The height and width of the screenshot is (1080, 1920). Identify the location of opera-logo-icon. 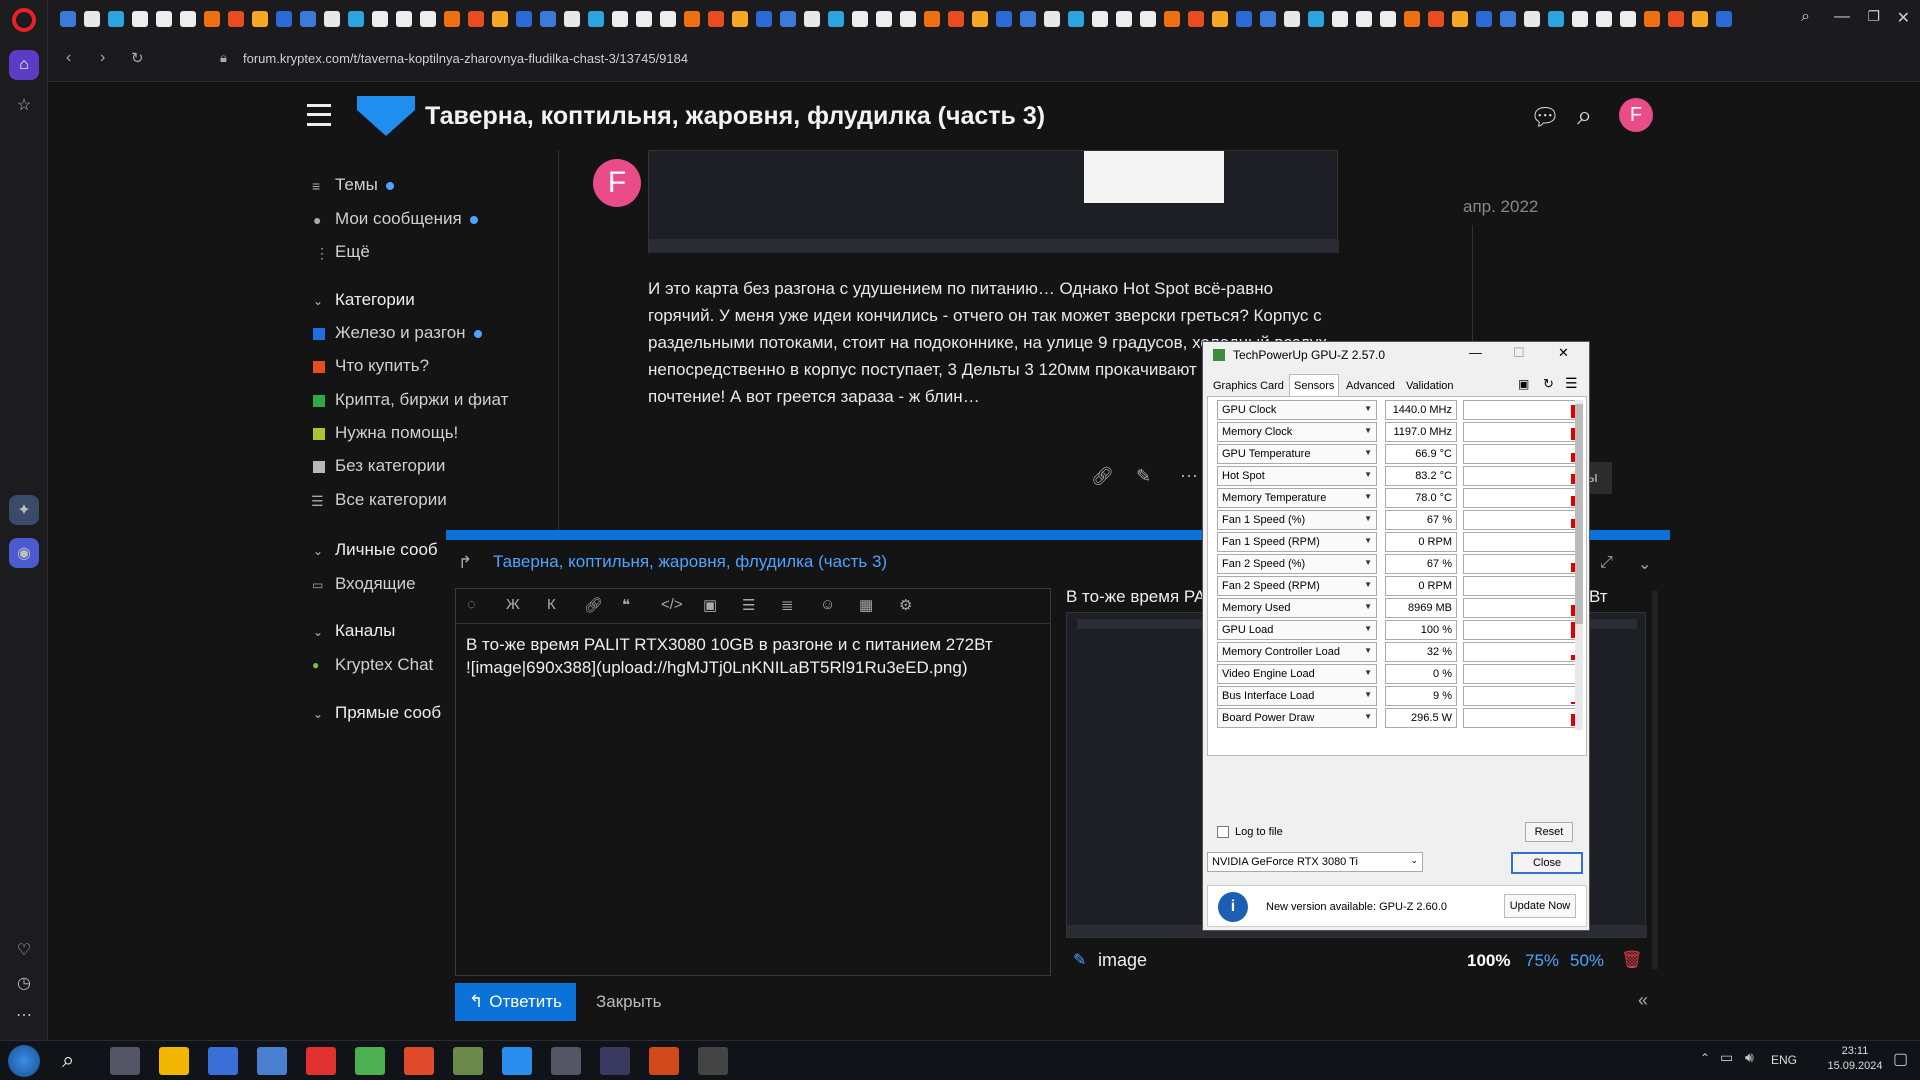
(24, 20).